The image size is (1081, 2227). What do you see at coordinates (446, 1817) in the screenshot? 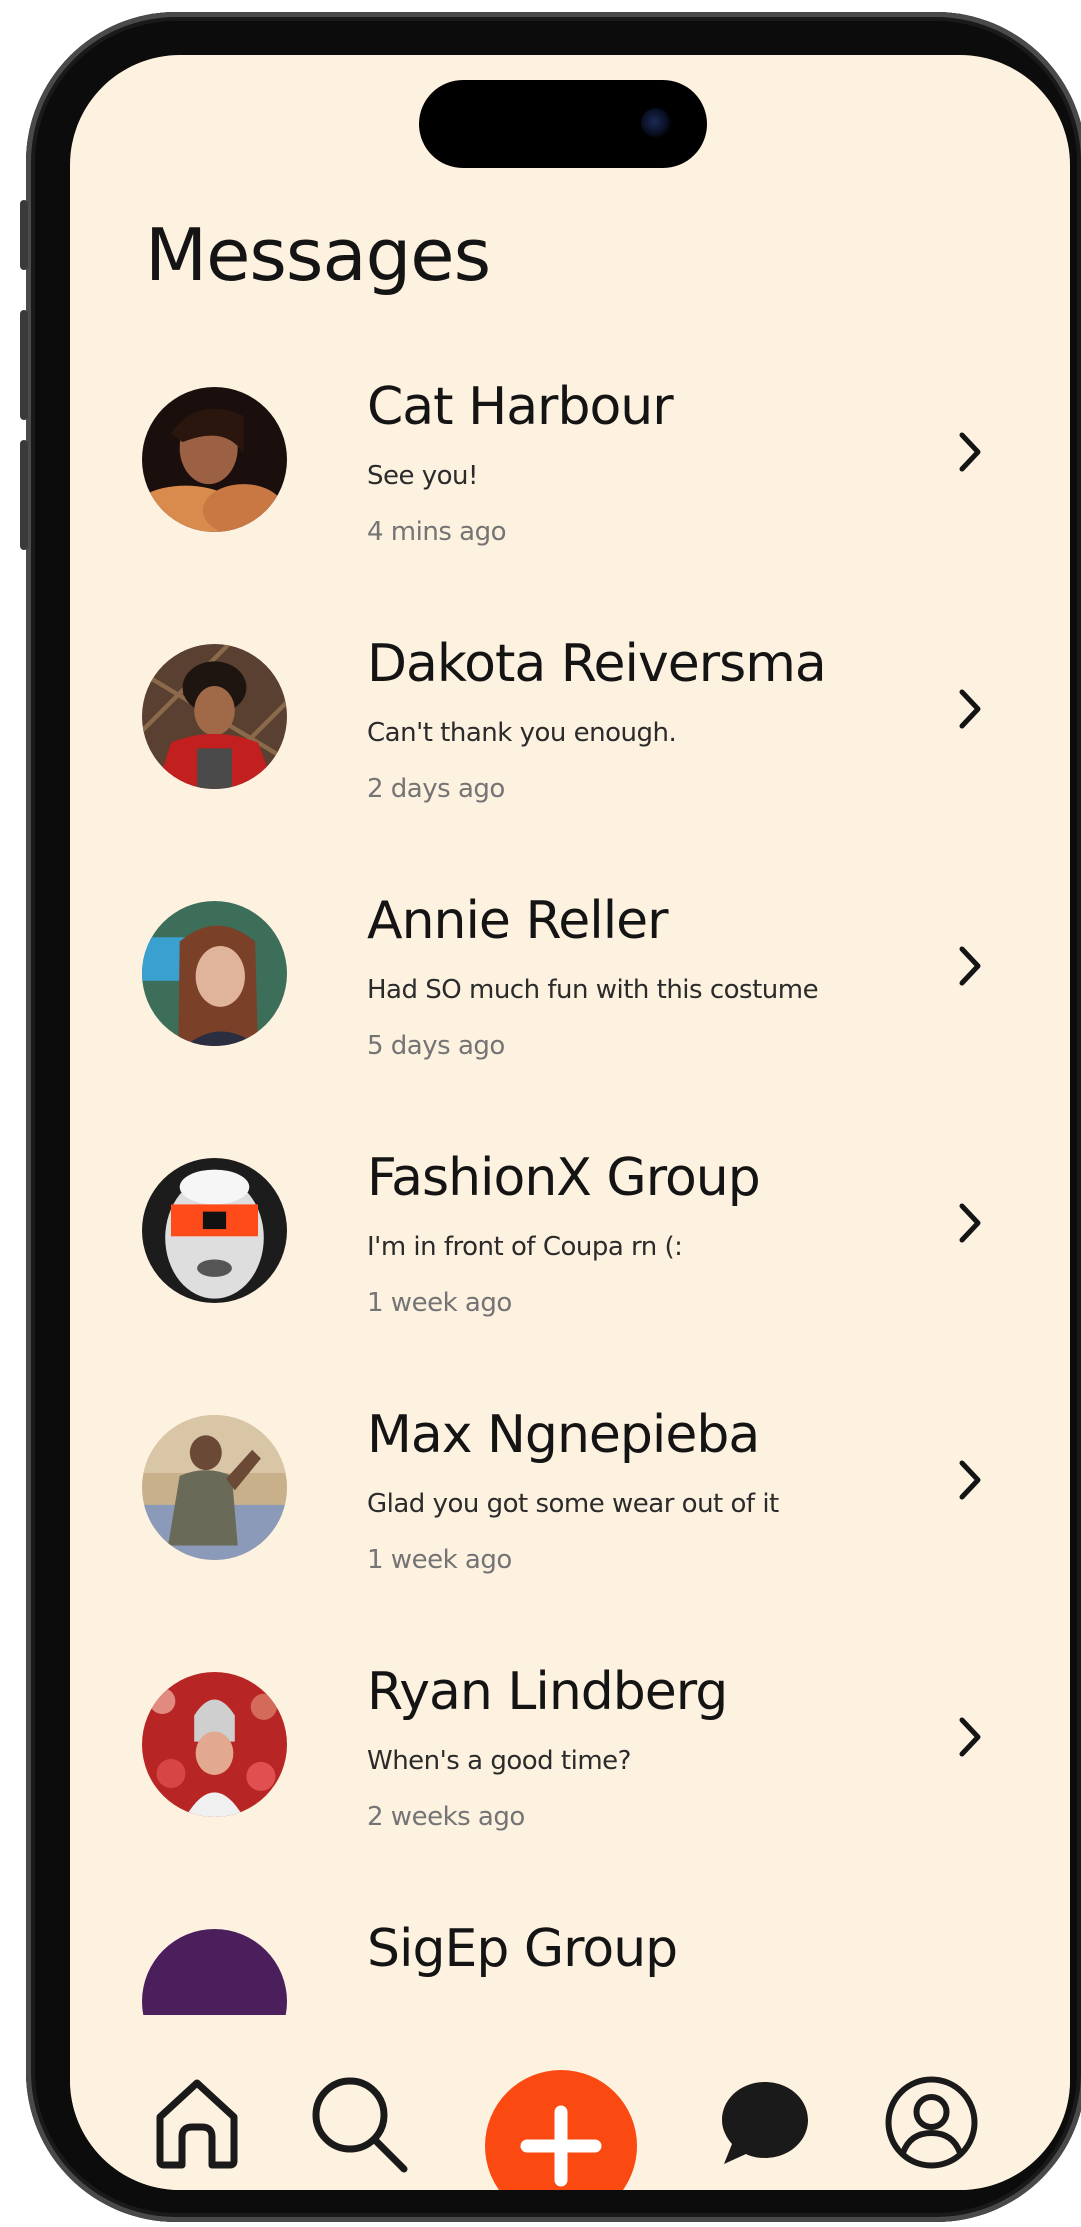
I see `conversation-timestamp: 2 weeks ago` at bounding box center [446, 1817].